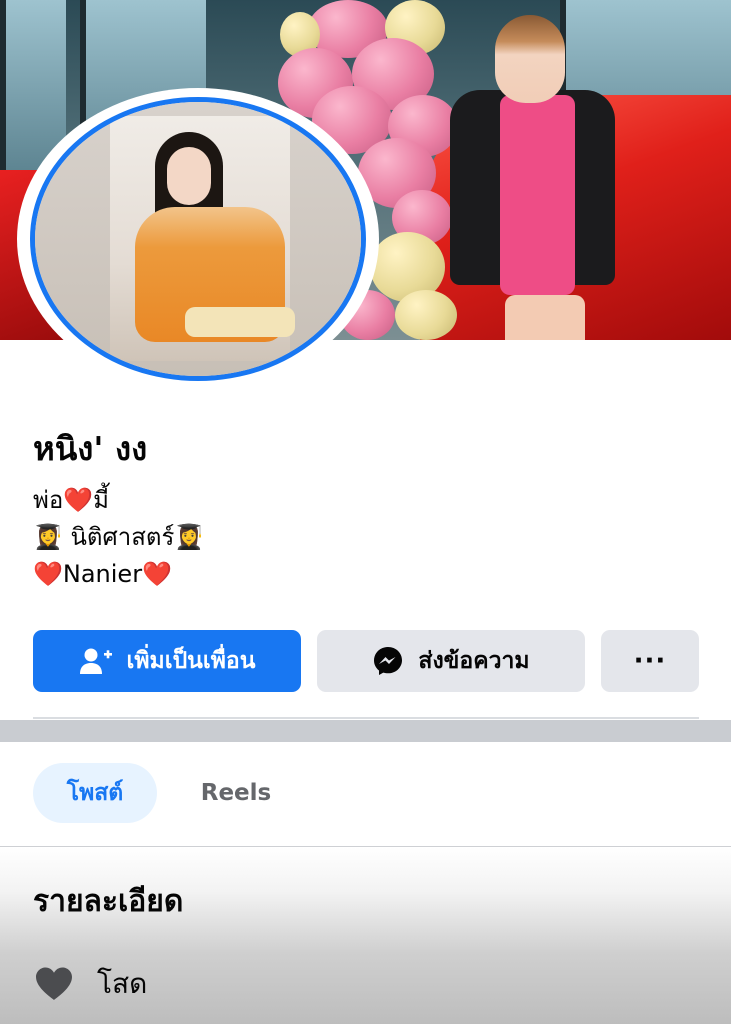 Image resolution: width=731 pixels, height=1024 pixels. Describe the element at coordinates (102, 574) in the screenshot. I see `bio-line: ❤️Nanier❤️` at that location.